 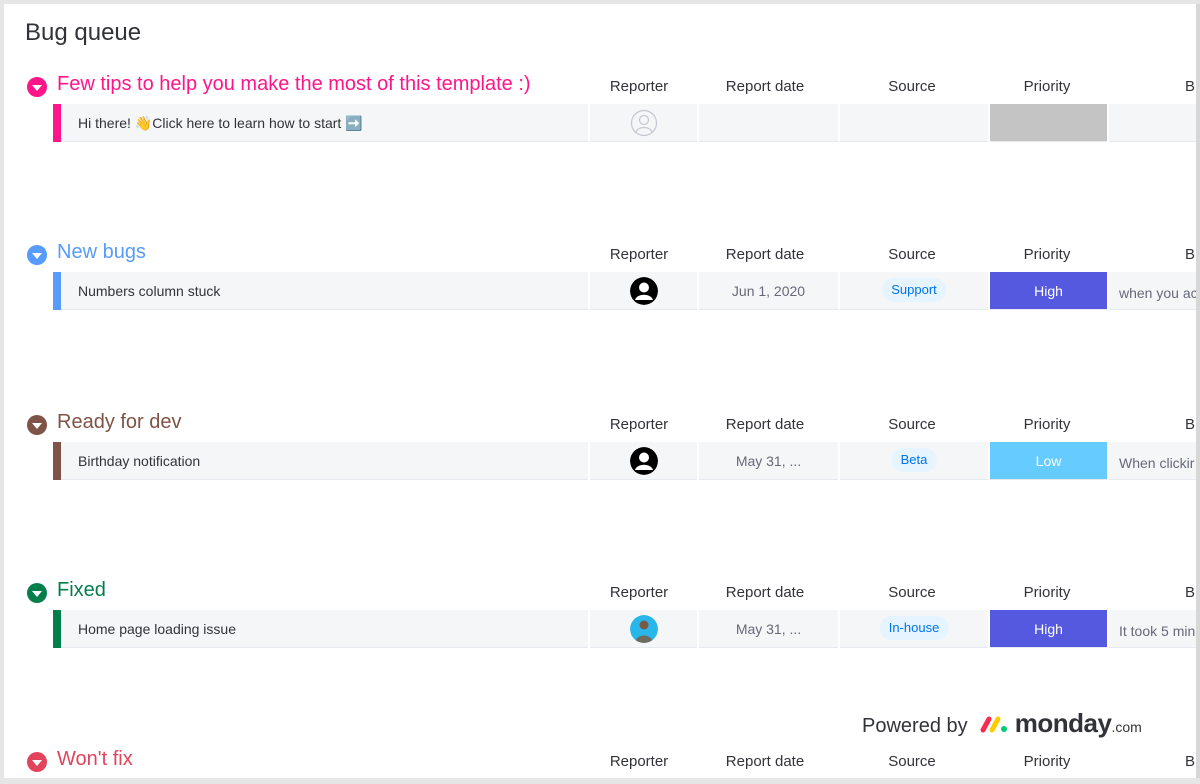 I want to click on user-photo-avatar, so click(x=643, y=629).